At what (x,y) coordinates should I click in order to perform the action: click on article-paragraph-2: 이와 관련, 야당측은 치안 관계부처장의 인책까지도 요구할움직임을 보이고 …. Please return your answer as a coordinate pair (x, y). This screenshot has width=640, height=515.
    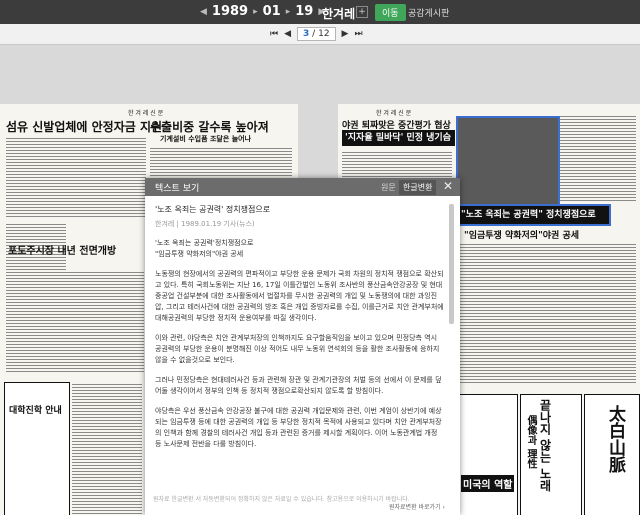
    Looking at the image, I should click on (297, 349).